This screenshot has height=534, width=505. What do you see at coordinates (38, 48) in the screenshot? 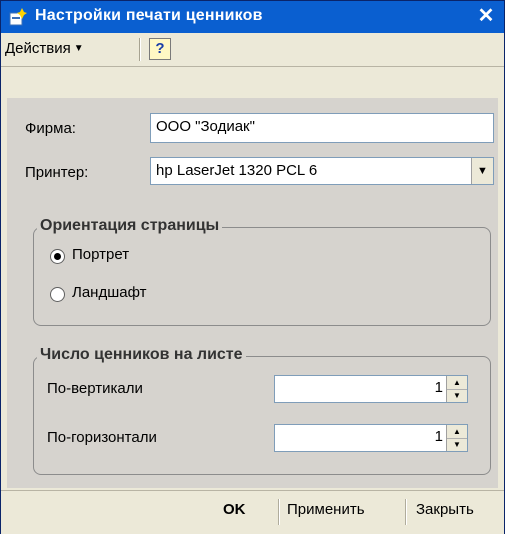
I see `actions-label: Действия` at bounding box center [38, 48].